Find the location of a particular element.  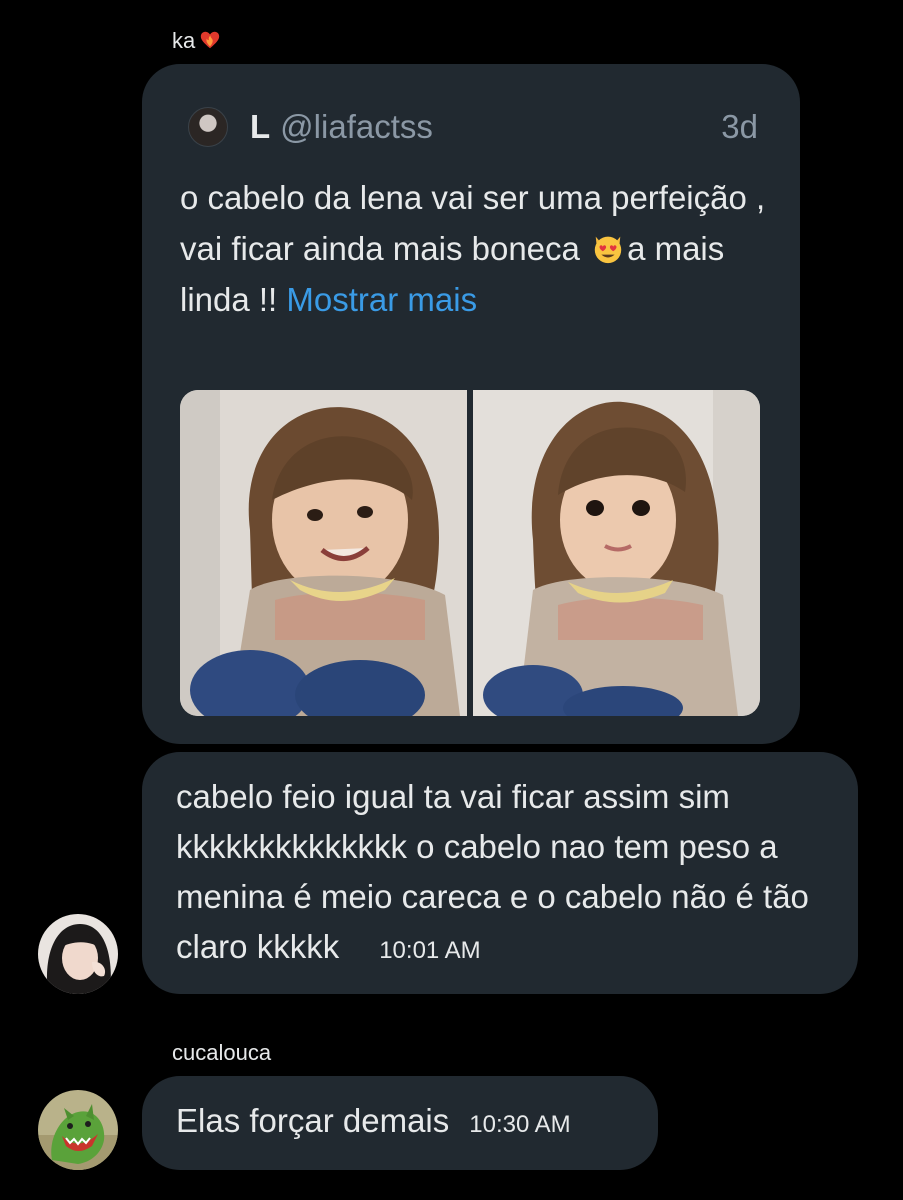

message-bubble: Elas forçar demais 10:30 AM is located at coordinates (400, 1123).